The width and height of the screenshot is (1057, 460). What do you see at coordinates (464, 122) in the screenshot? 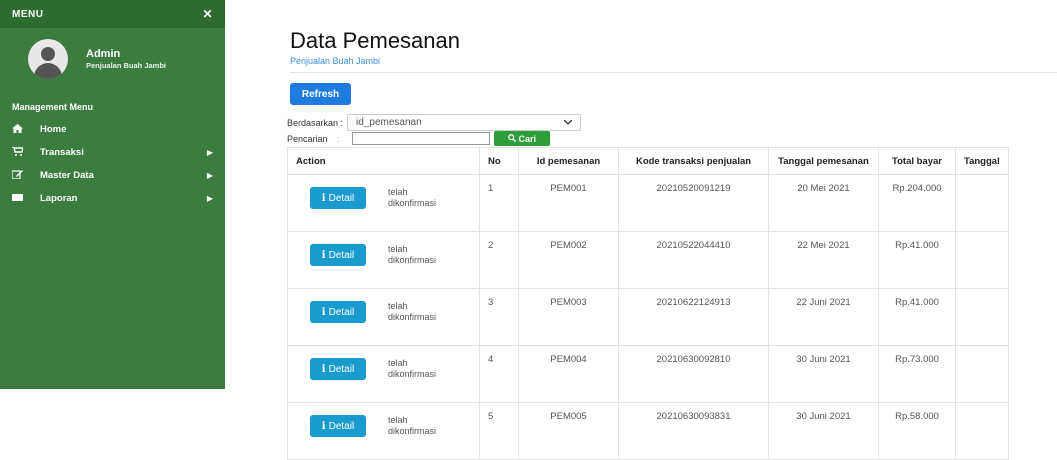
I see `filter-select: id_pemesanan` at bounding box center [464, 122].